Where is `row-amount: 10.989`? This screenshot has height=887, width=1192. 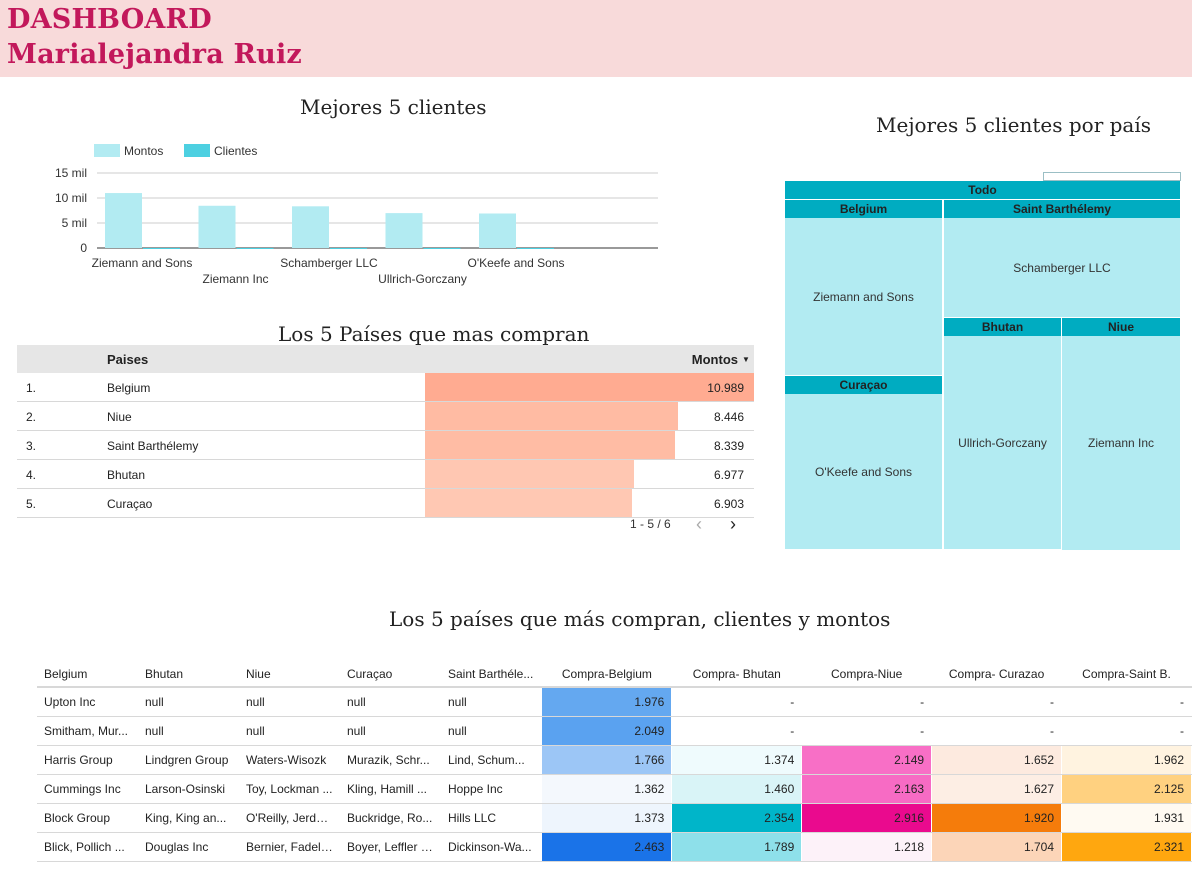 row-amount: 10.989 is located at coordinates (725, 388).